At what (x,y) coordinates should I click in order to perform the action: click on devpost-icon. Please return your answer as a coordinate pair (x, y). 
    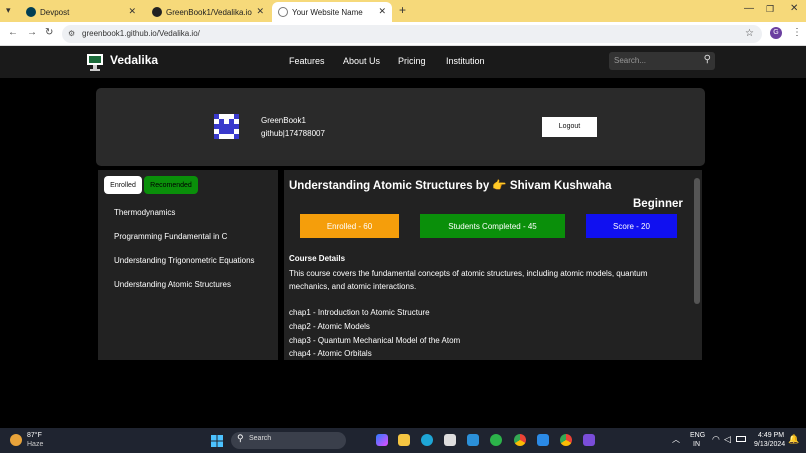
    Looking at the image, I should click on (31, 12).